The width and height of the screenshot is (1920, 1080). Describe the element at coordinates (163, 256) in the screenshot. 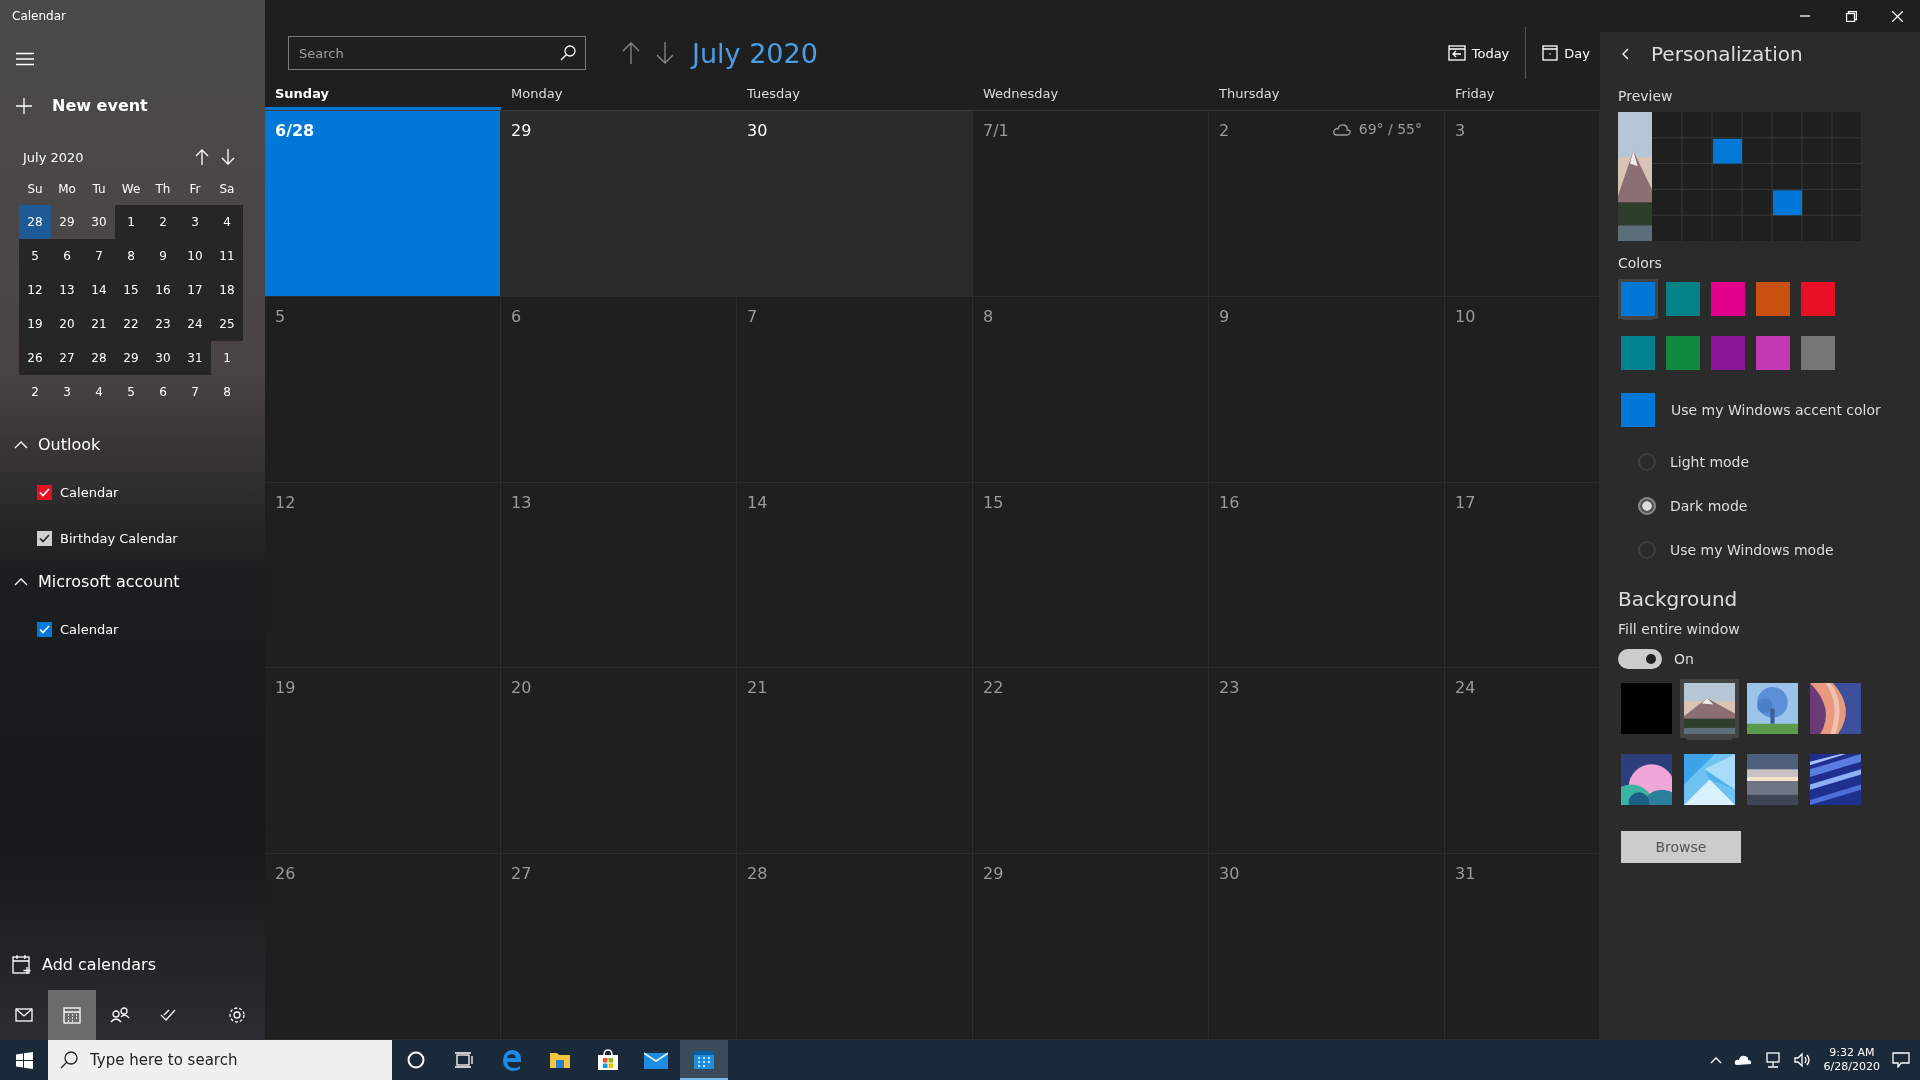

I see `mini-calendar-day: 9` at that location.